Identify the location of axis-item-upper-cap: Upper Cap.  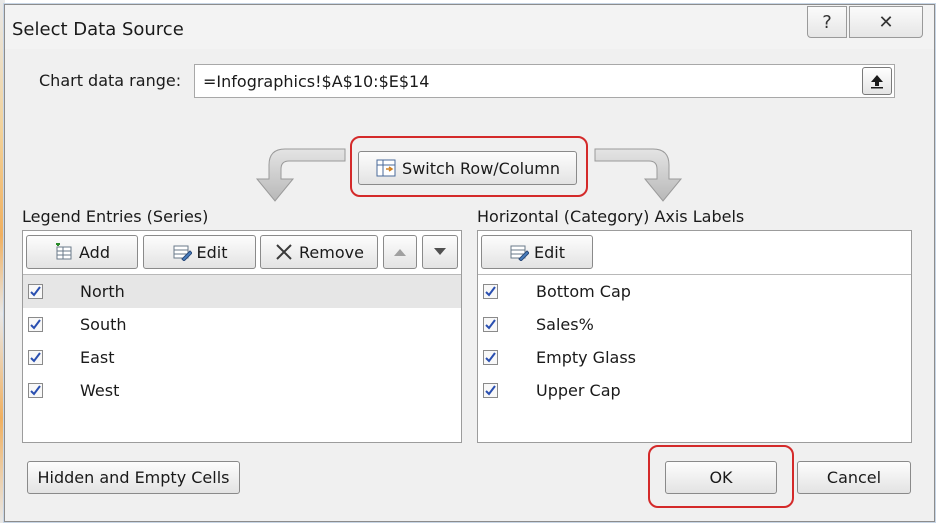
(694, 390).